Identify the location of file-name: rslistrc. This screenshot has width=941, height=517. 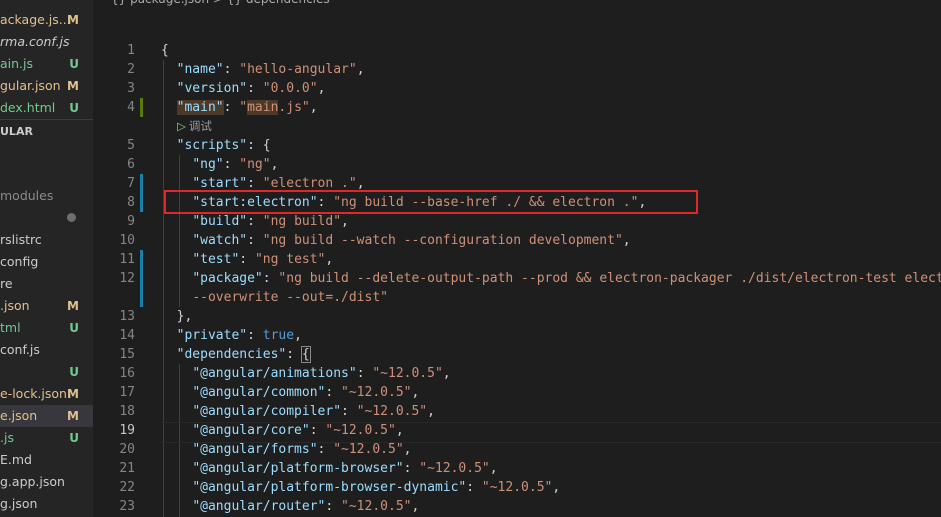
(21, 239).